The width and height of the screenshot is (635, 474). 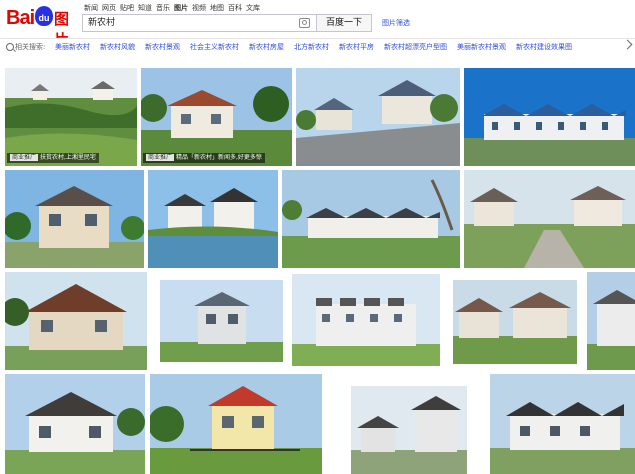 What do you see at coordinates (415, 47) in the screenshot?
I see `related-tag: 新农村超漂亮户型图` at bounding box center [415, 47].